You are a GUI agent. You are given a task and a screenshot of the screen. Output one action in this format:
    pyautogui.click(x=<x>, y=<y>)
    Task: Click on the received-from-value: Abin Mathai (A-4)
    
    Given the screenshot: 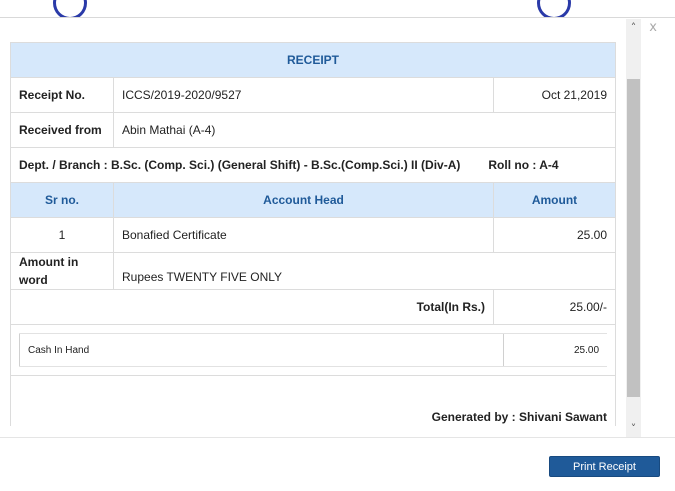 What is the action you would take?
    pyautogui.click(x=364, y=130)
    